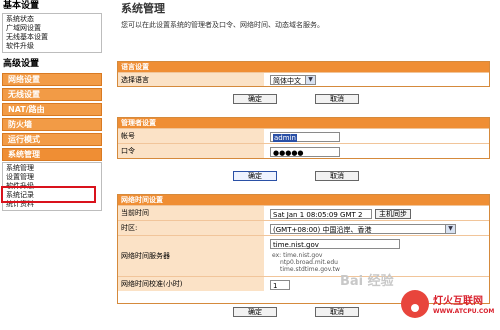 This screenshot has width=500, height=330. Describe the element at coordinates (52, 37) in the screenshot. I see `sidebar-item-wireless-basic: 无线基本设置` at that location.